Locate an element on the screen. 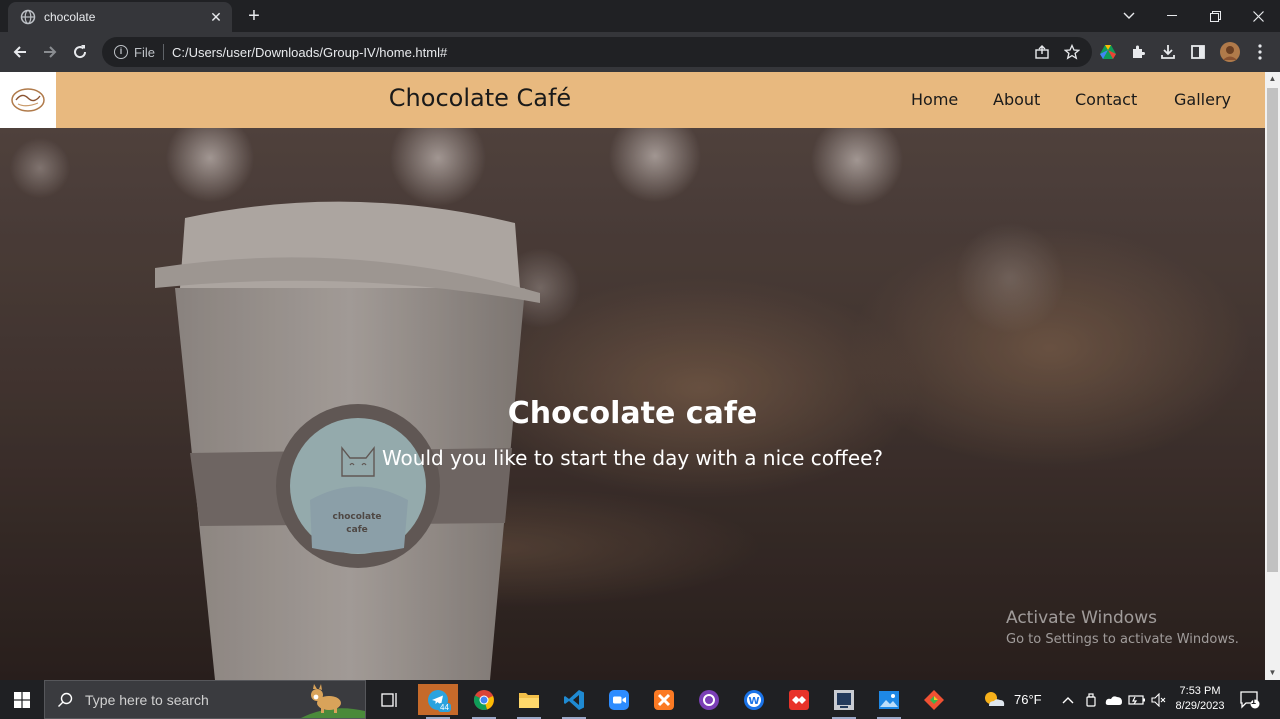 The width and height of the screenshot is (1280, 719). git-icon is located at coordinates (934, 699).